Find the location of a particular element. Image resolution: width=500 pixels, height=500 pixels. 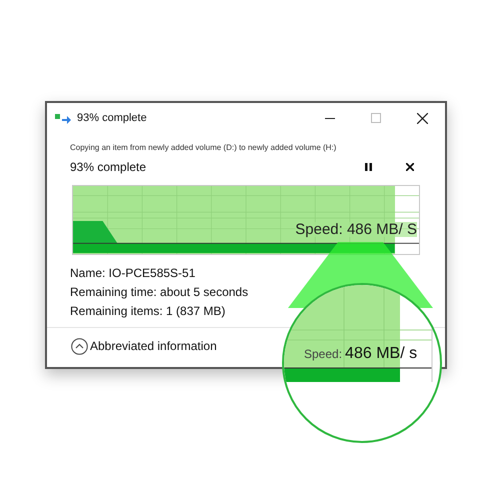

details-toggle: Abbreviated information is located at coordinates (144, 346).